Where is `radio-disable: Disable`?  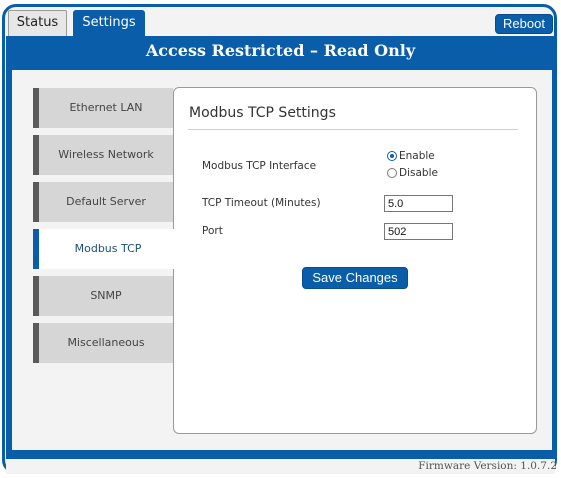 radio-disable: Disable is located at coordinates (412, 173).